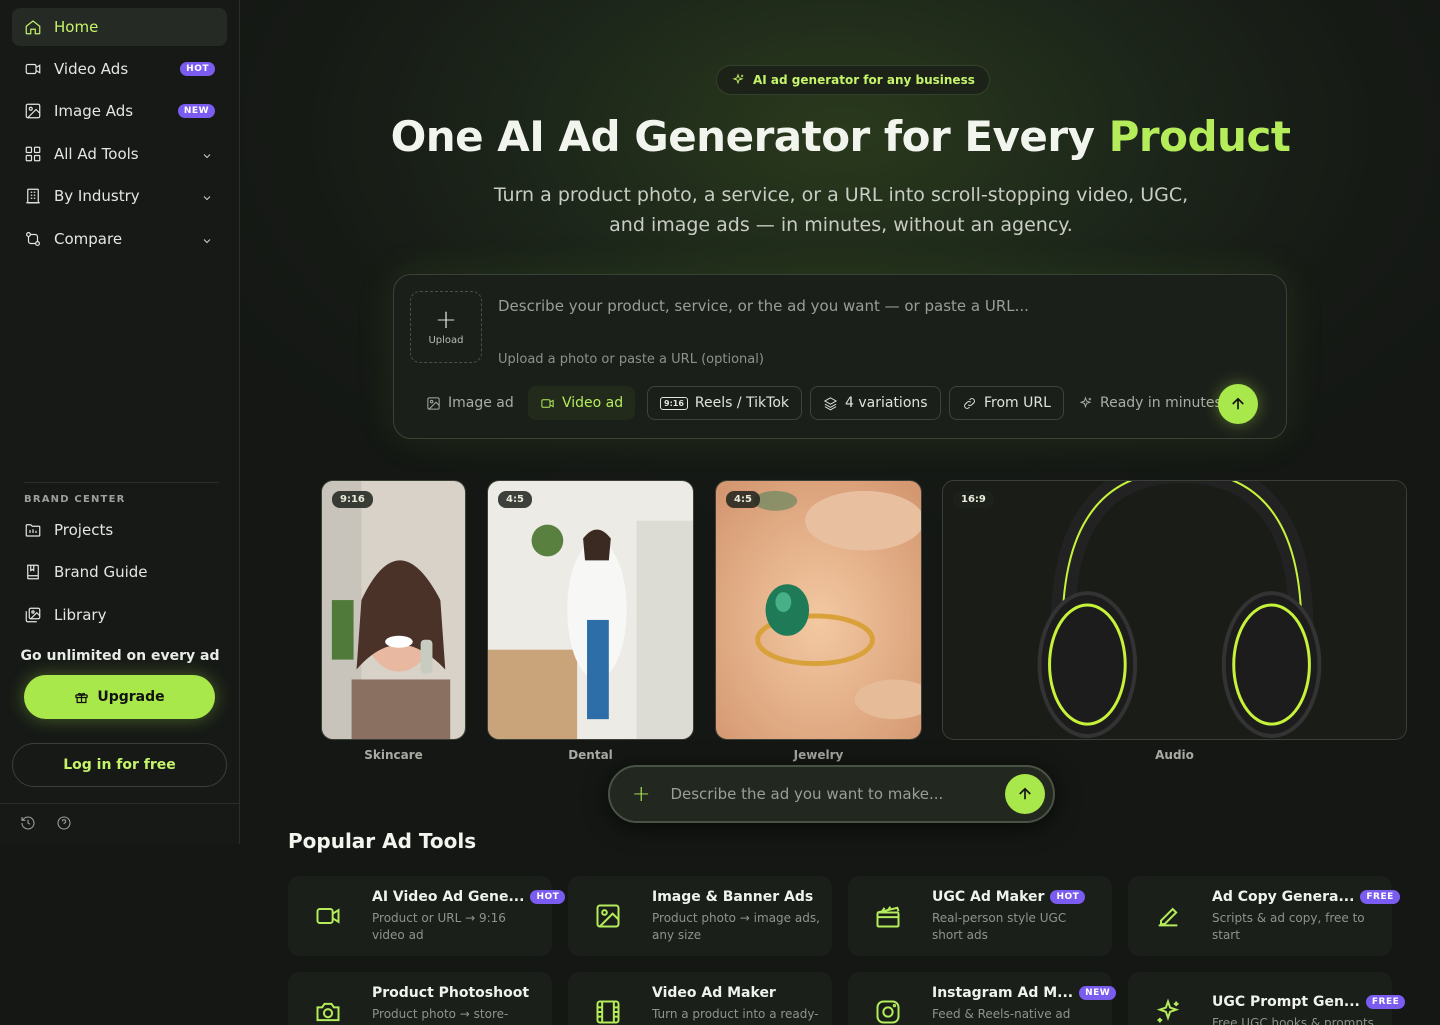 The width and height of the screenshot is (1440, 1025). I want to click on help-icon, so click(65, 824).